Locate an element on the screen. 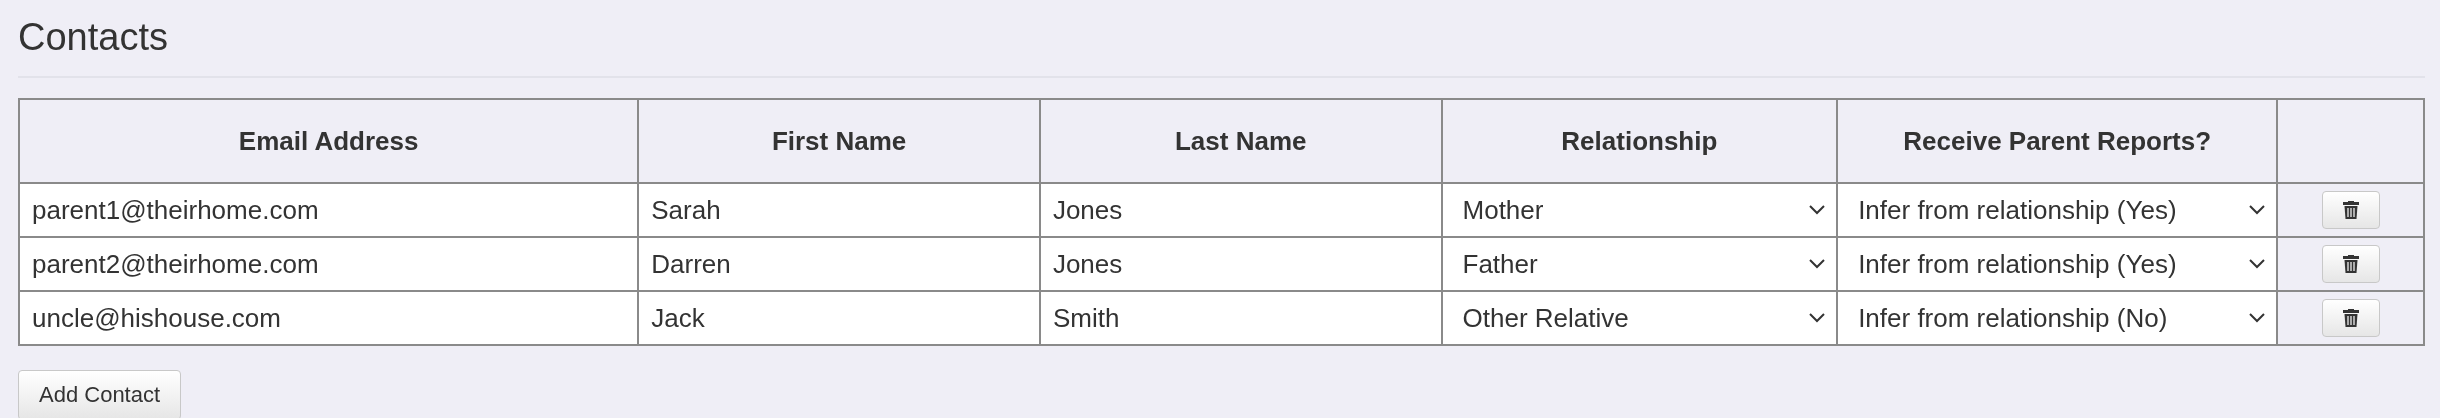  add-contact-button: Add Contact is located at coordinates (100, 394).